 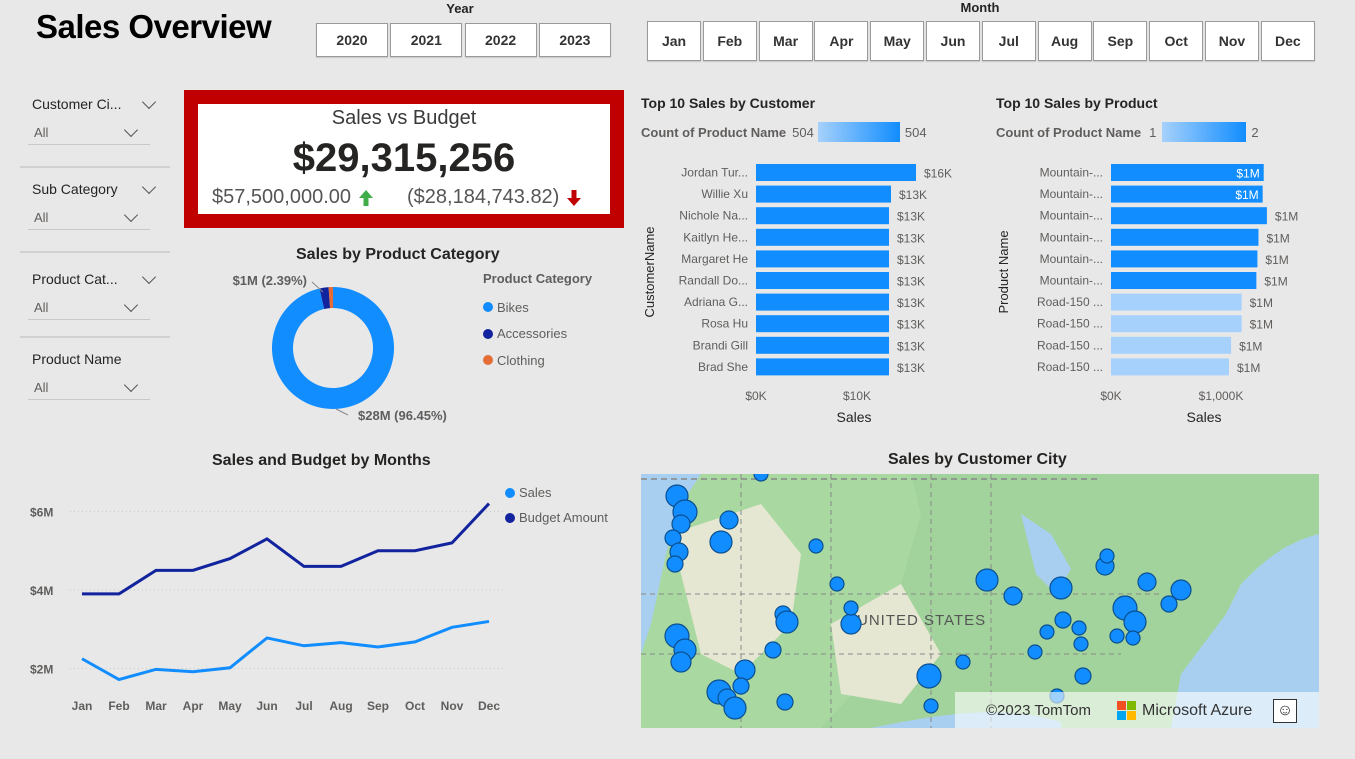 What do you see at coordinates (1064, 41) in the screenshot?
I see `month-tile-aug: Aug` at bounding box center [1064, 41].